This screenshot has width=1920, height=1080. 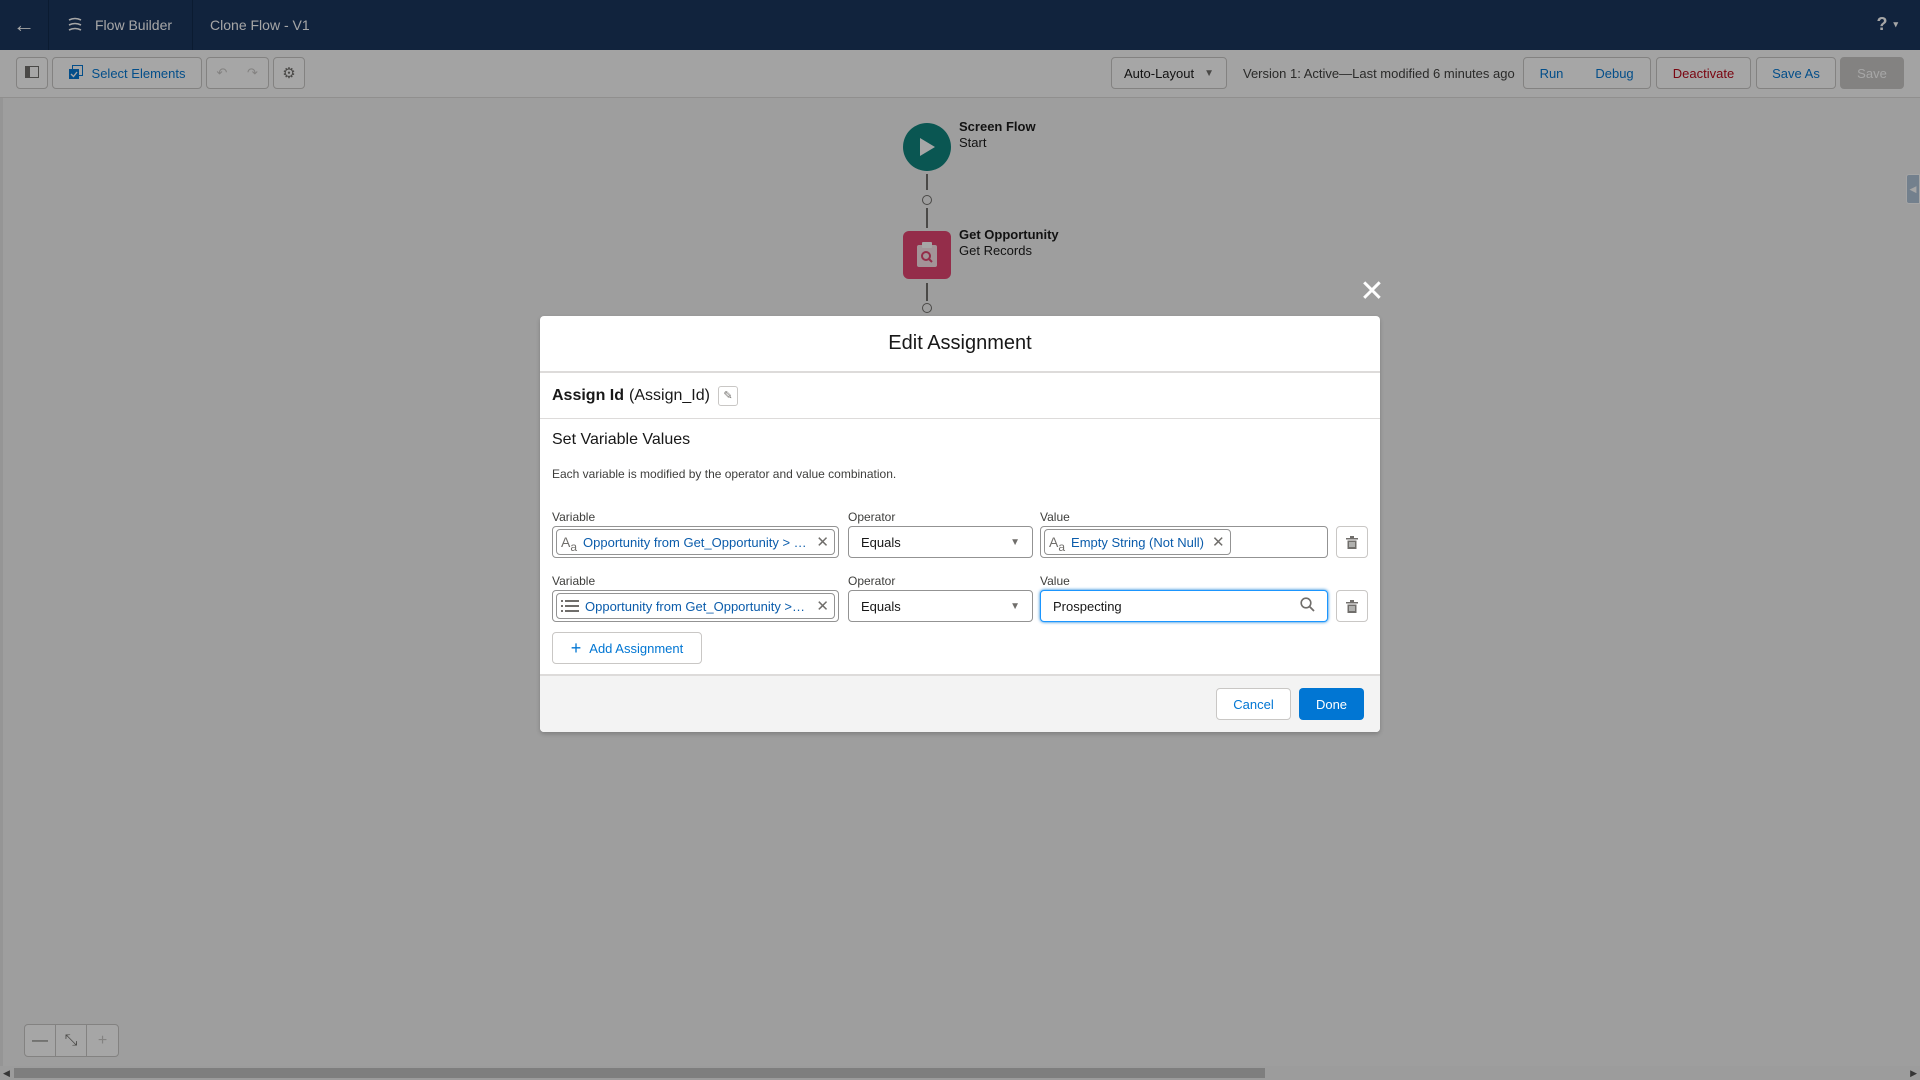 I want to click on value-pill: Aa Empty String (Not Null) ✕, so click(x=1137, y=542).